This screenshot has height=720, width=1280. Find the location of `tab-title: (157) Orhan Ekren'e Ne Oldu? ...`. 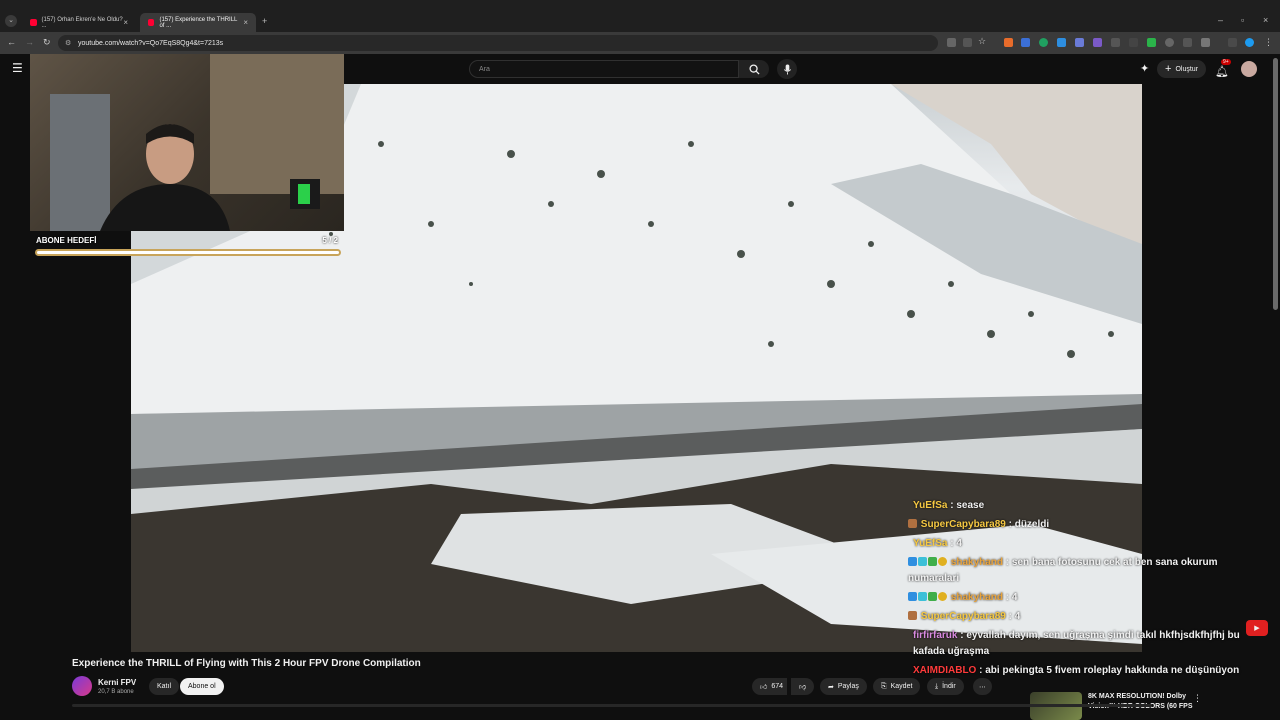

tab-title: (157) Orhan Ekren'e Ne Oldu? ... is located at coordinates (82, 22).